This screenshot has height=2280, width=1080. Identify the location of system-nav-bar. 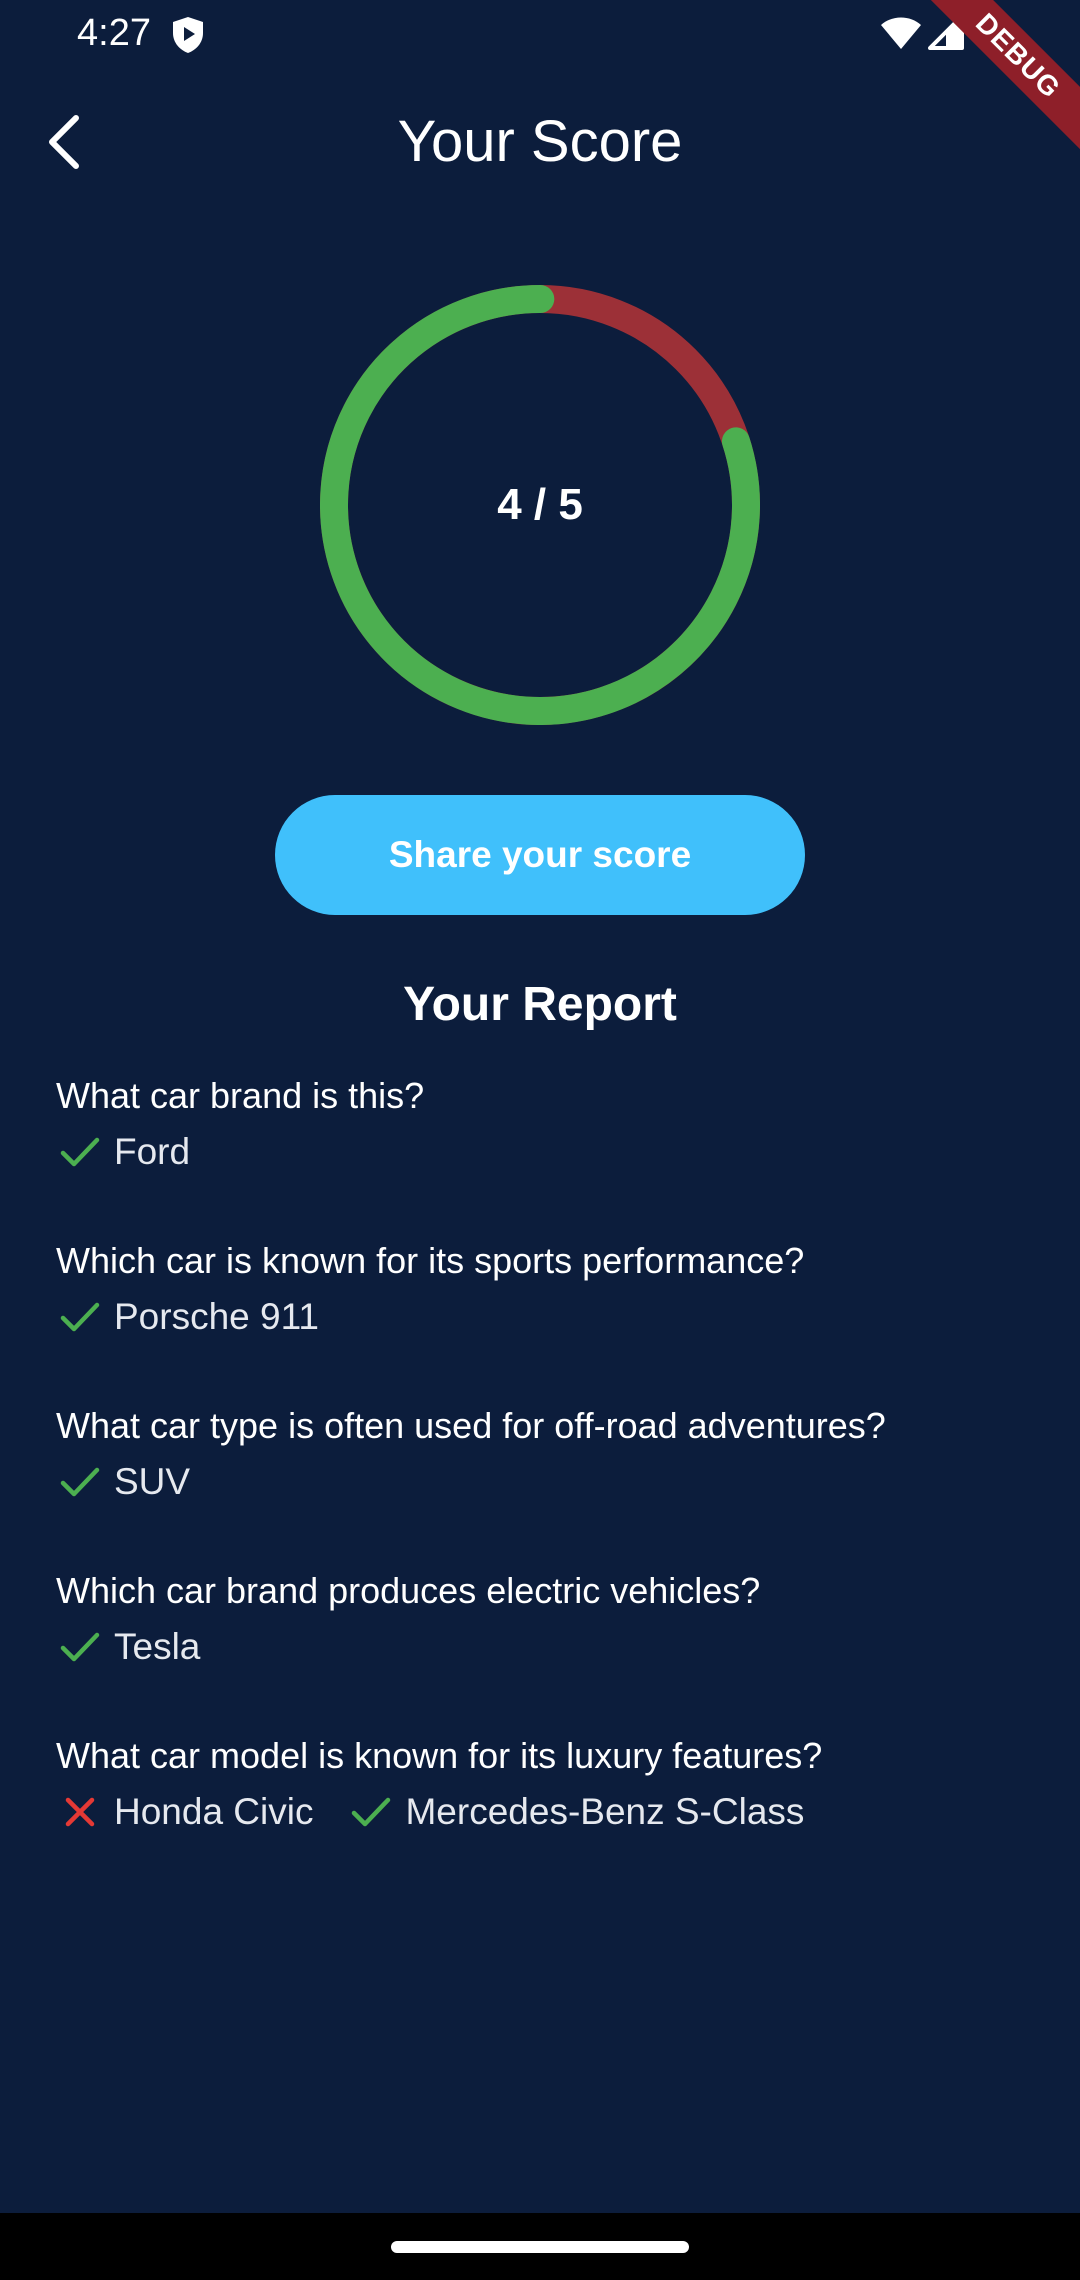
(540, 2246).